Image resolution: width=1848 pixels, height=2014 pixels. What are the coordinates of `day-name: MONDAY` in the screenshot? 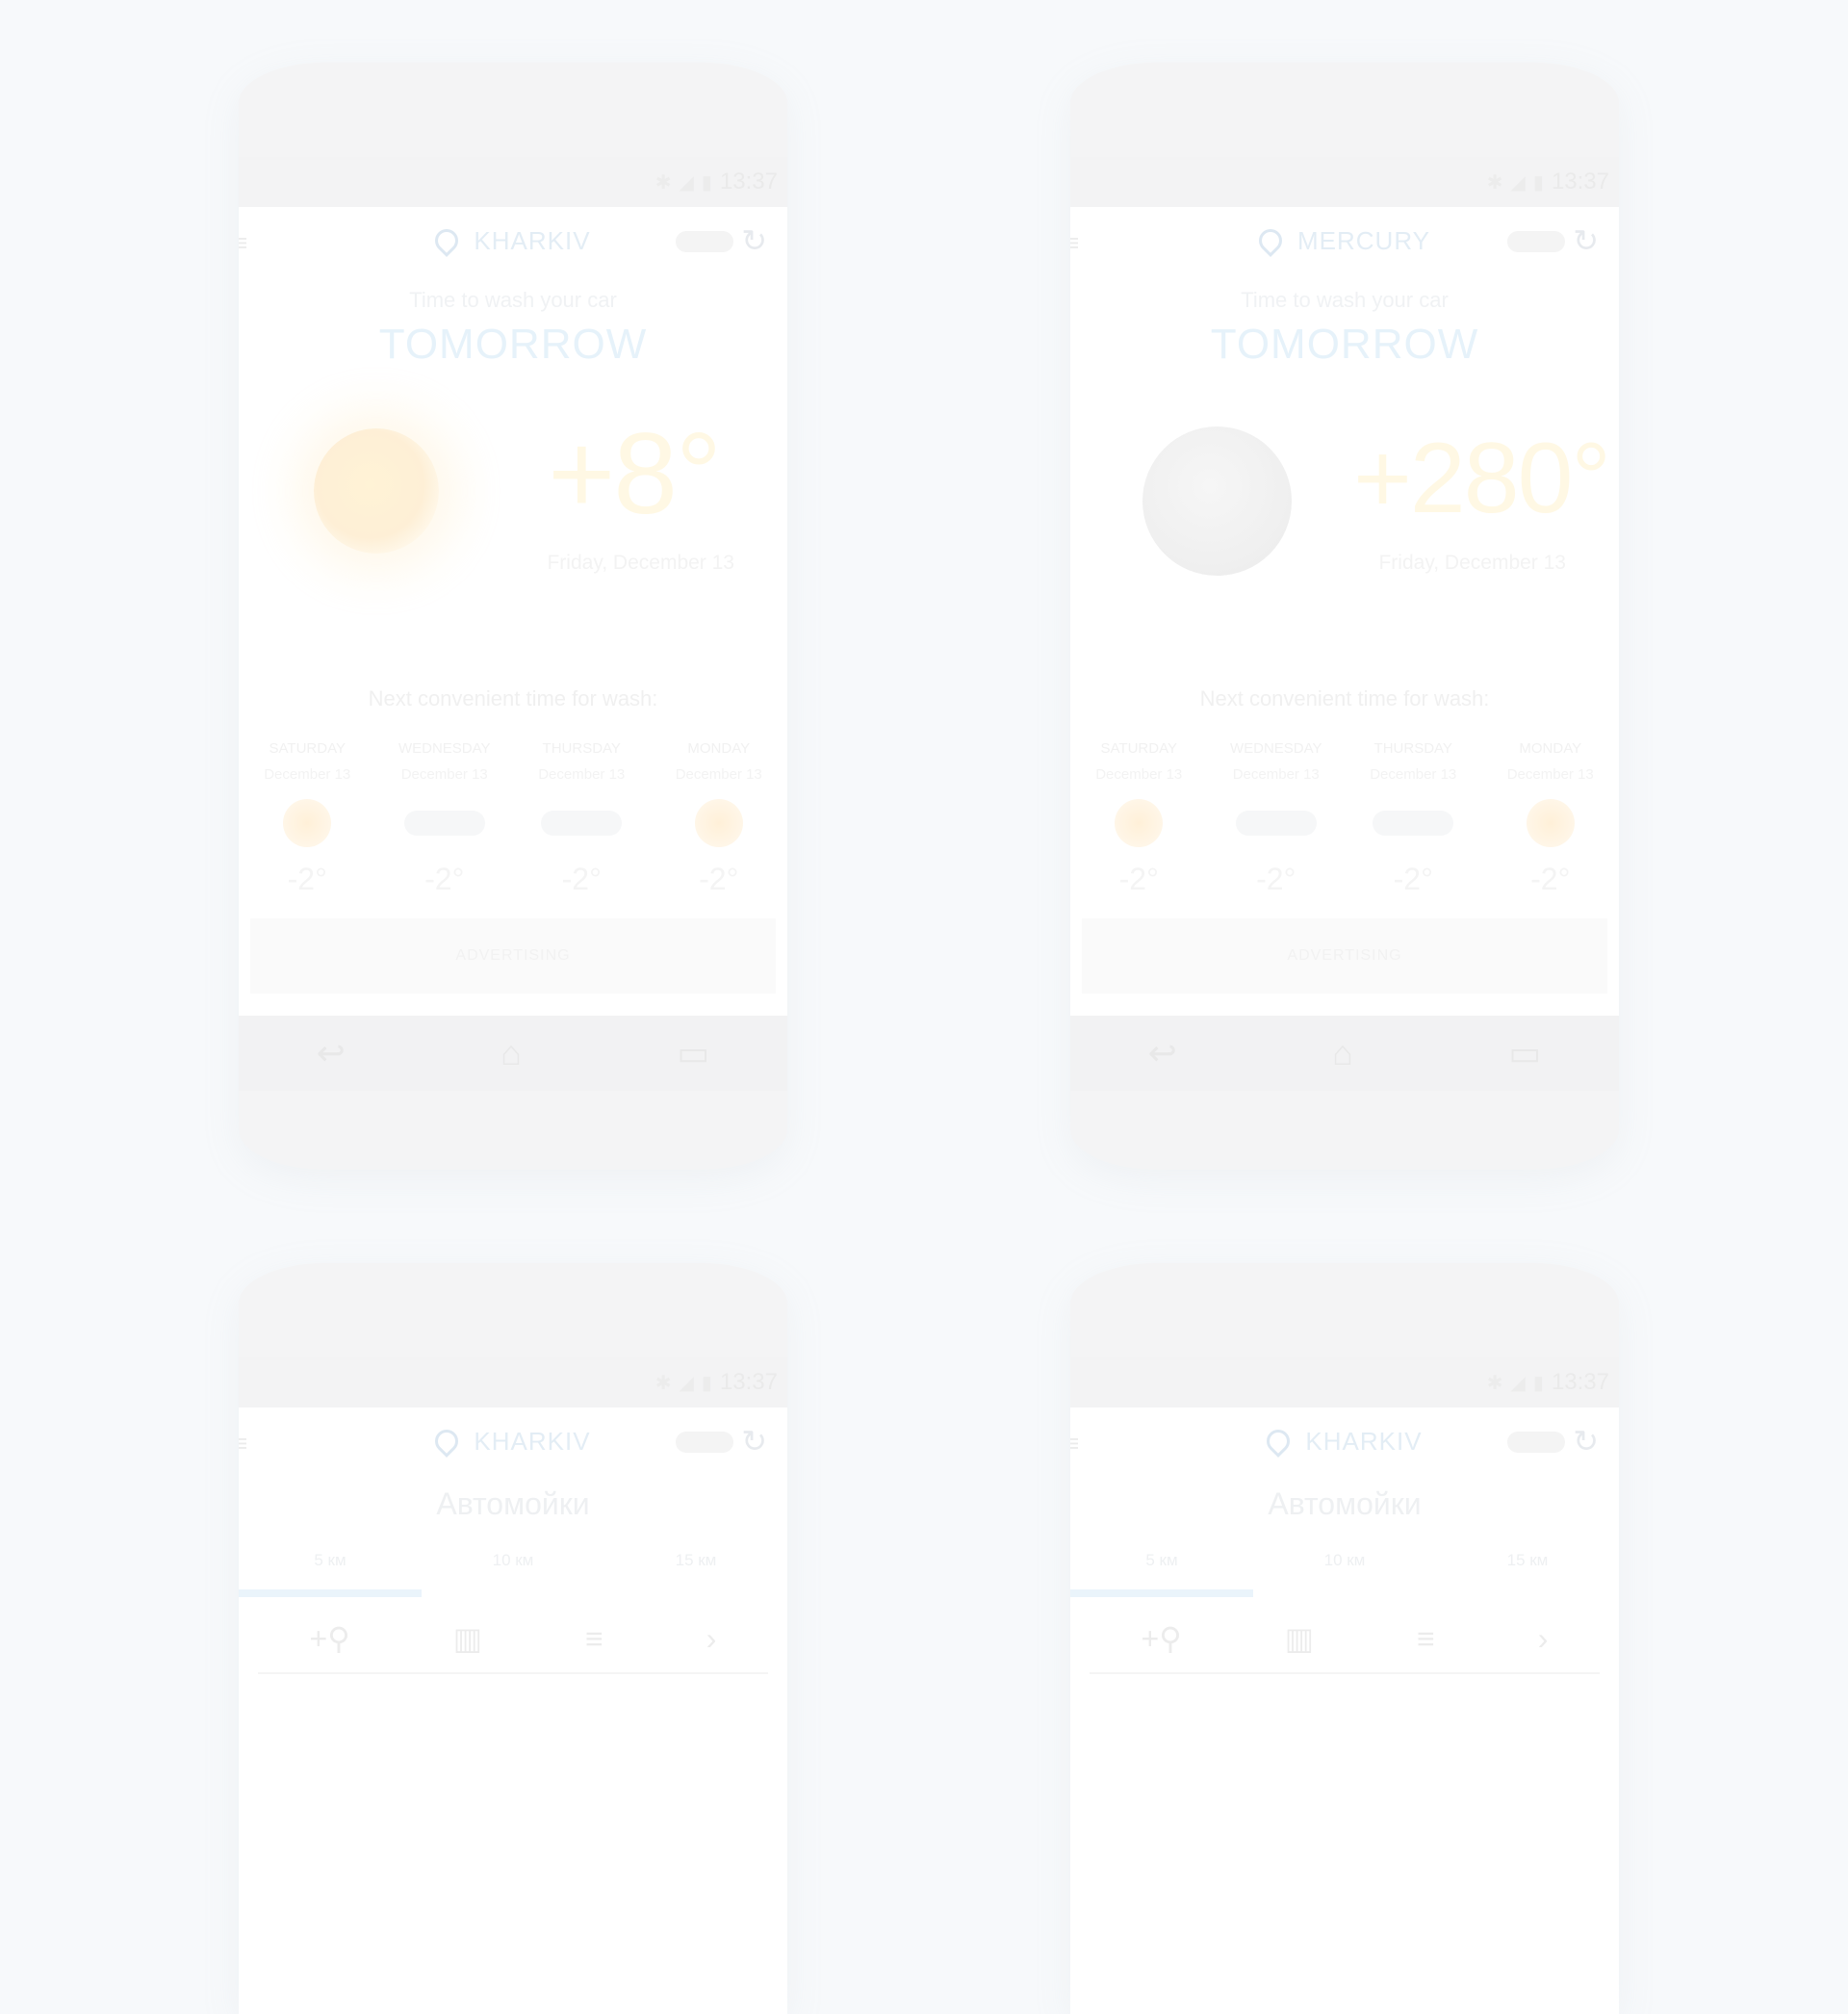 It's located at (719, 748).